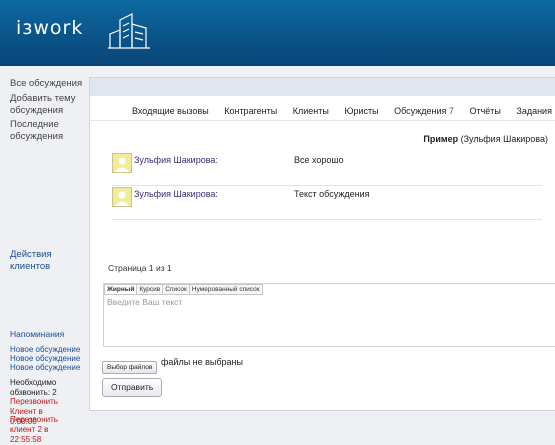 The width and height of the screenshot is (555, 445). Describe the element at coordinates (39, 430) in the screenshot. I see `callback-item: Перезвонить клиент 2 в 22:55:58` at that location.